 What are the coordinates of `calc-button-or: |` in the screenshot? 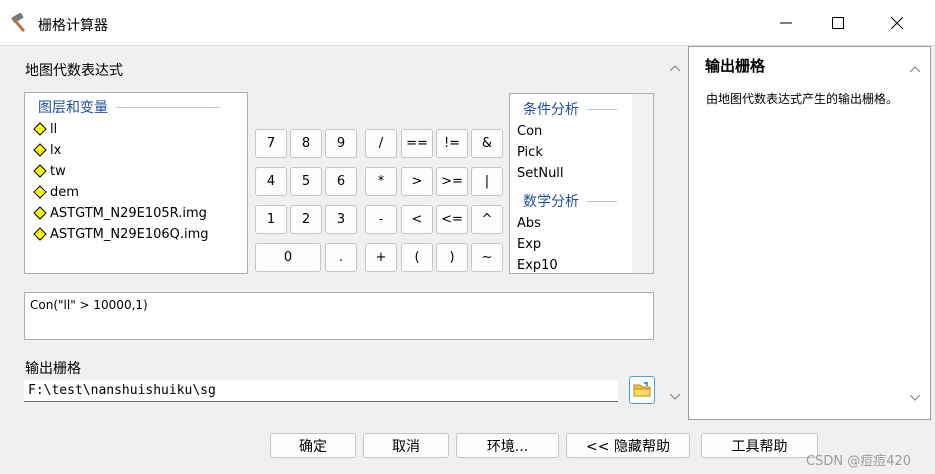 It's located at (487, 181).